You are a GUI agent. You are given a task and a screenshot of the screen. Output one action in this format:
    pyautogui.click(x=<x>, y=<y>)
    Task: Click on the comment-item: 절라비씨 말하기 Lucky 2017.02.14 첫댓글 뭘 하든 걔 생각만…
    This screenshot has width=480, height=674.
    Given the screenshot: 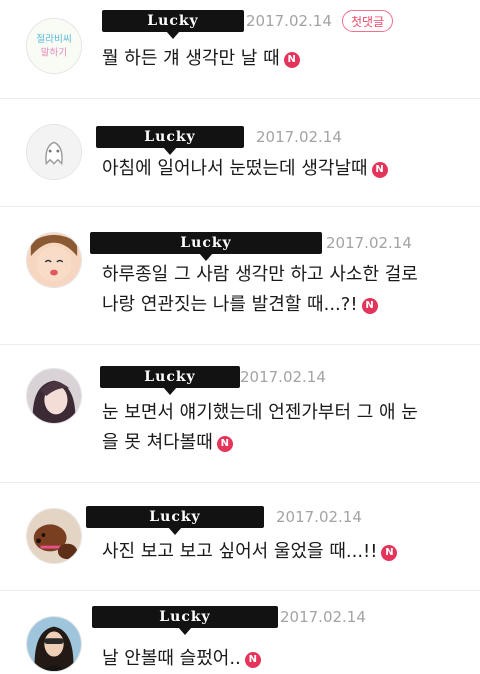 What is the action you would take?
    pyautogui.click(x=240, y=49)
    